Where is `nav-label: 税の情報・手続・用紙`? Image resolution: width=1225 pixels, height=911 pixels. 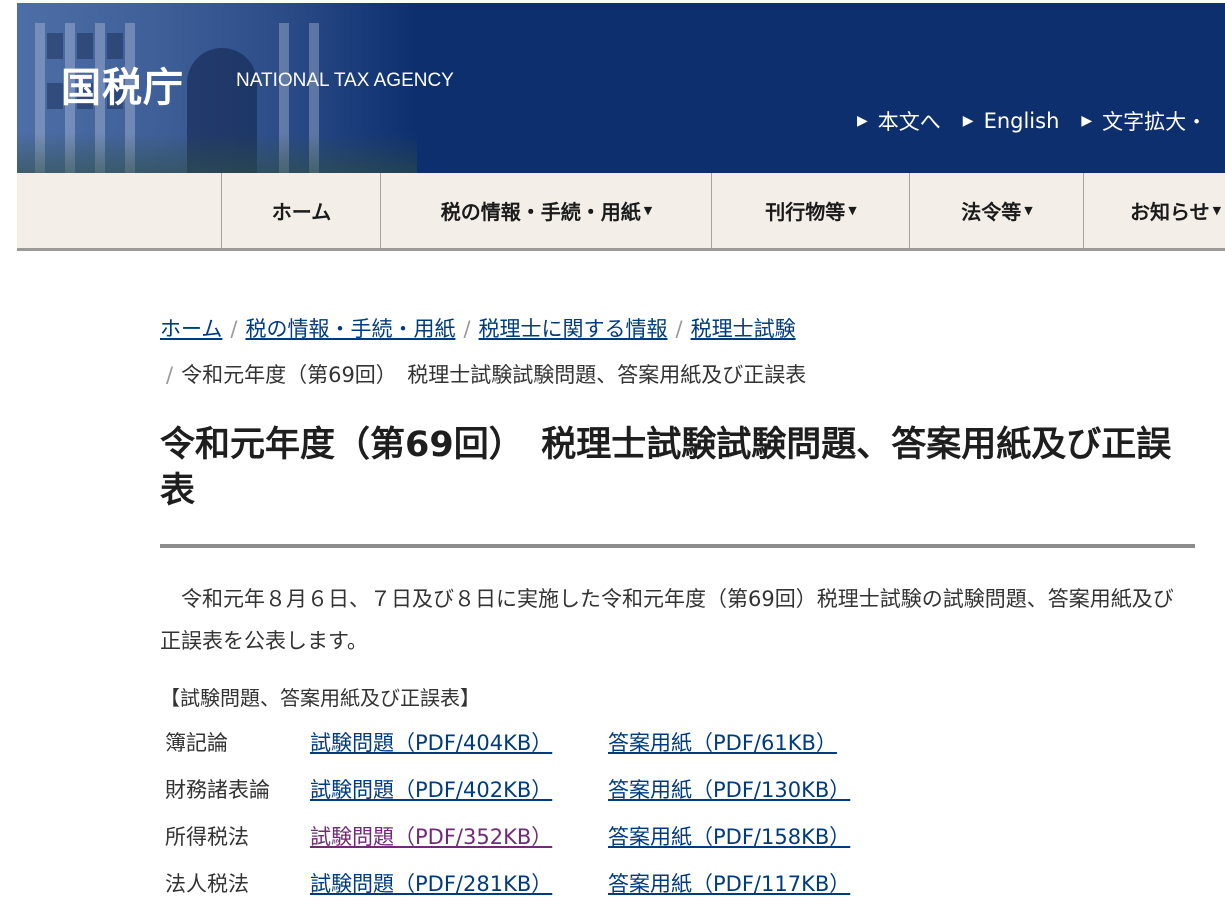 nav-label: 税の情報・手続・用紙 is located at coordinates (540, 212).